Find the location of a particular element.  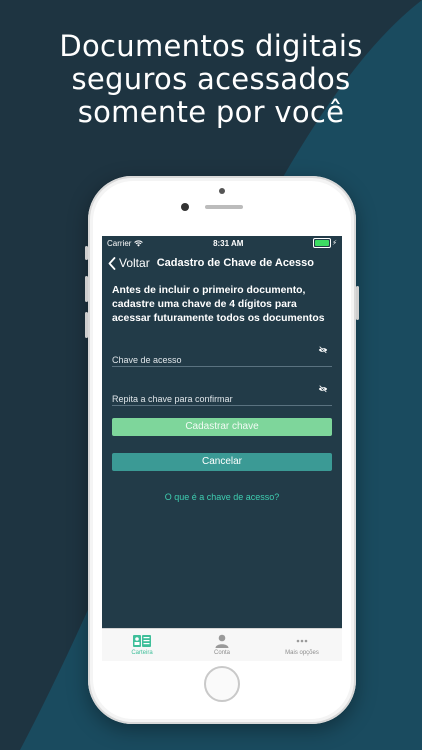

tab-carteira: Carteira is located at coordinates (142, 645).